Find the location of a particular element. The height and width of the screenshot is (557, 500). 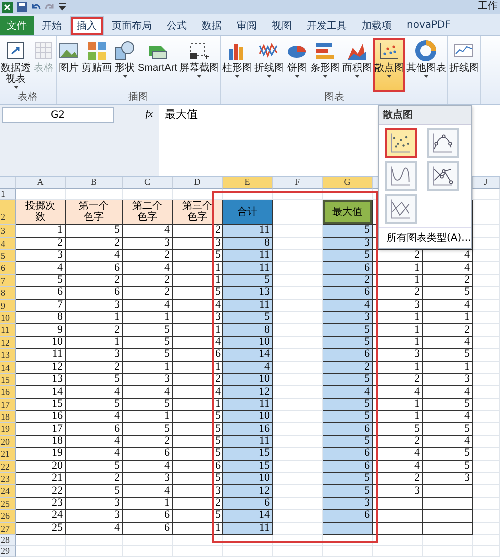

ribbon-tab: 视图 is located at coordinates (282, 25).